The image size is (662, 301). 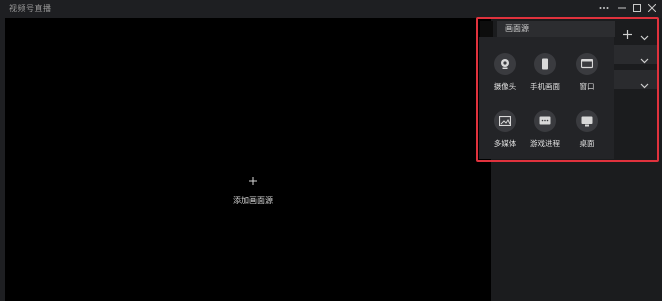 What do you see at coordinates (622, 8) in the screenshot?
I see `minimize-icon` at bounding box center [622, 8].